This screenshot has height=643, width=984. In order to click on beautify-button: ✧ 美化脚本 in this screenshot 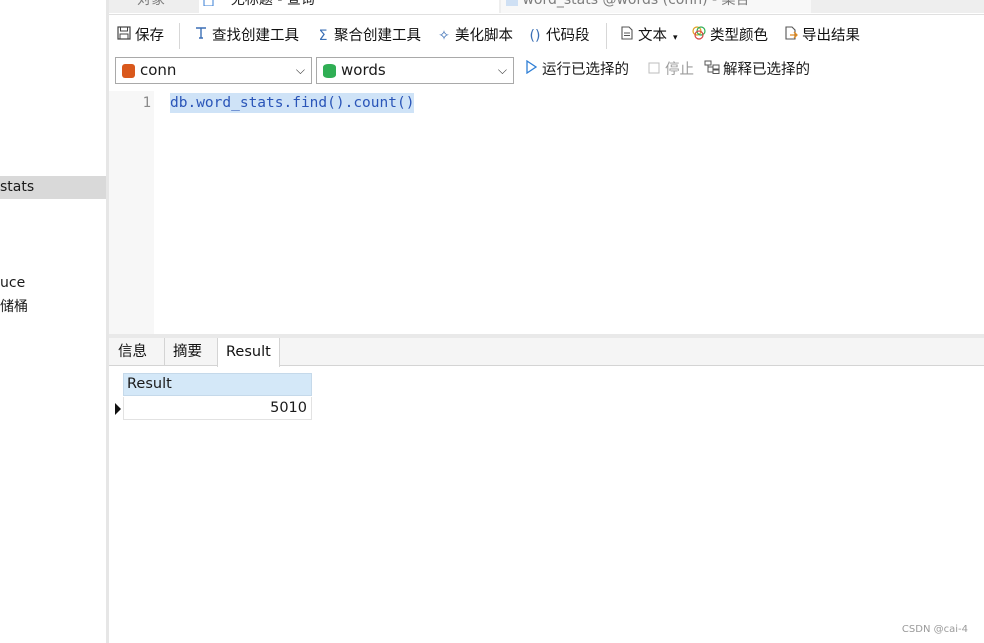, I will do `click(474, 36)`.